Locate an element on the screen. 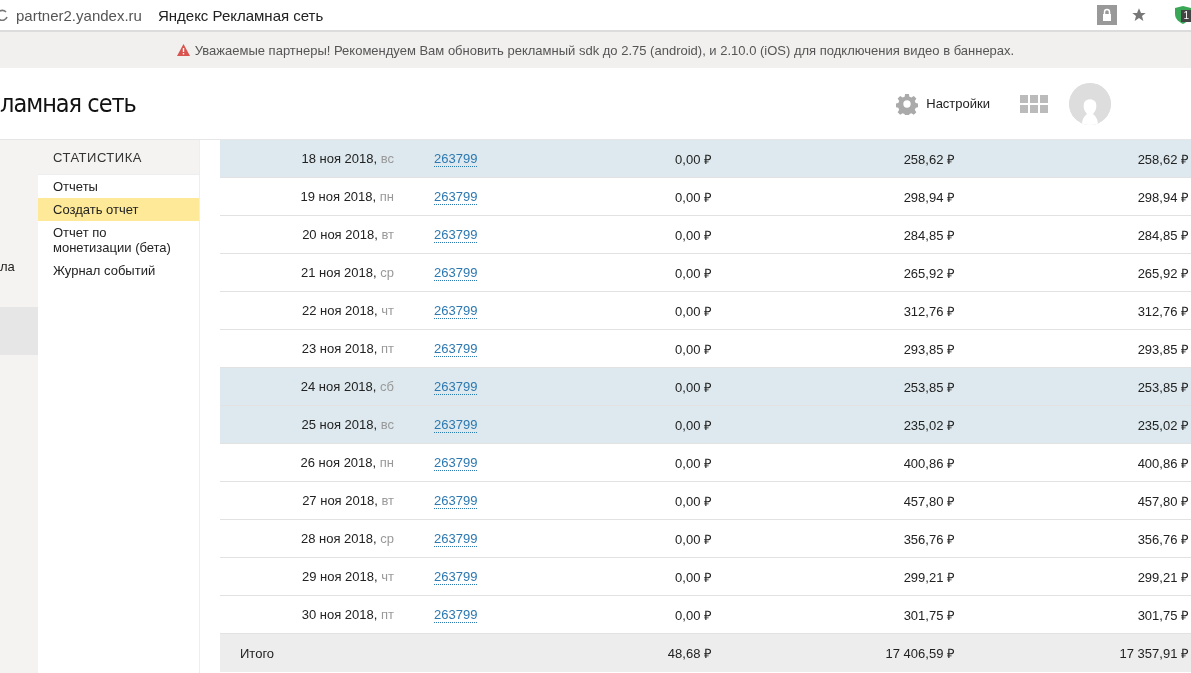  warning-icon is located at coordinates (183, 50).